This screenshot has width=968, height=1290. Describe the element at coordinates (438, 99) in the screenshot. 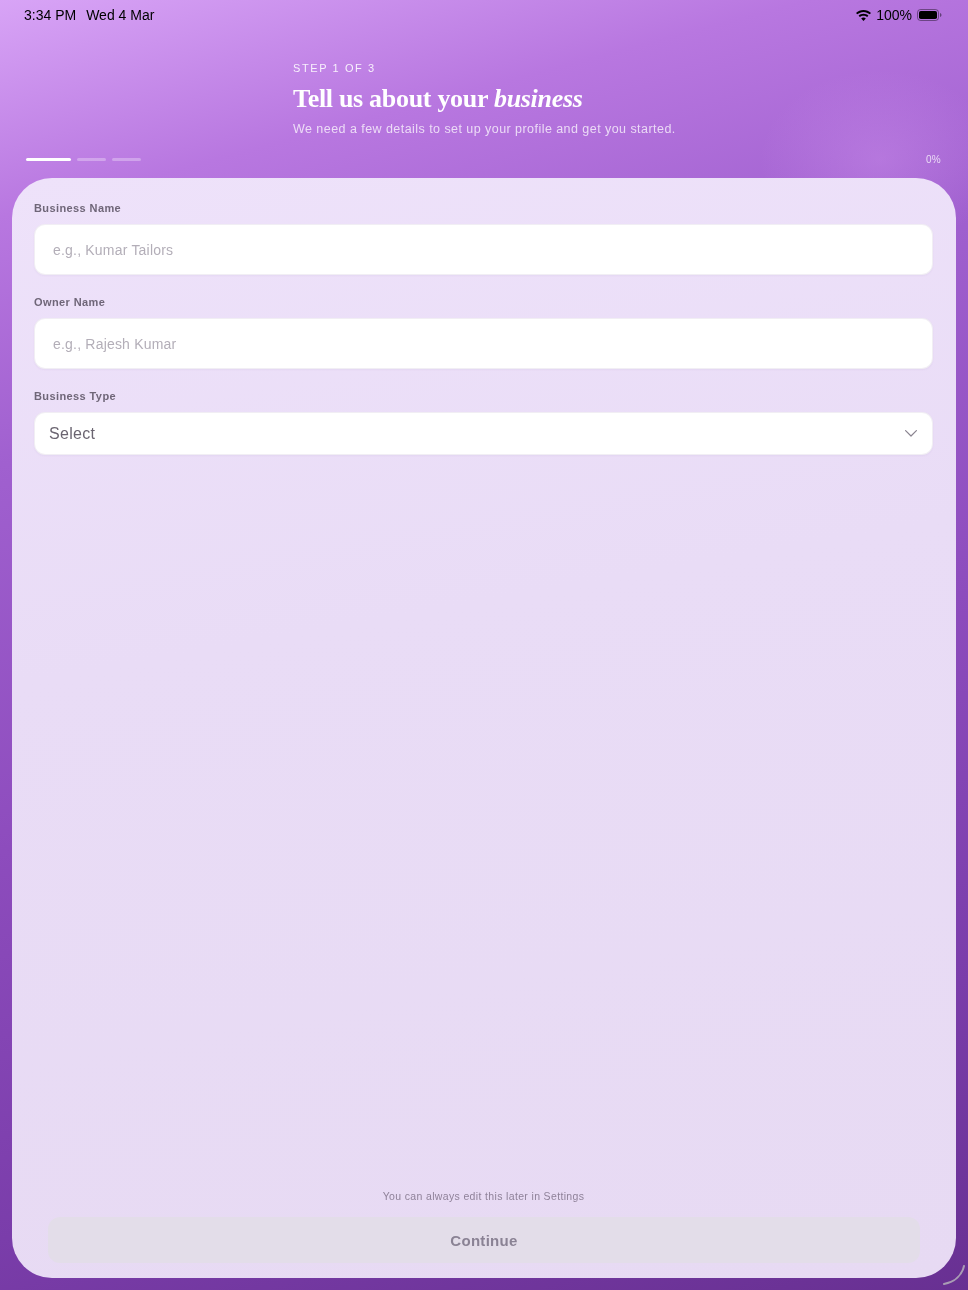

I see `page-title: Tell us about your business` at that location.